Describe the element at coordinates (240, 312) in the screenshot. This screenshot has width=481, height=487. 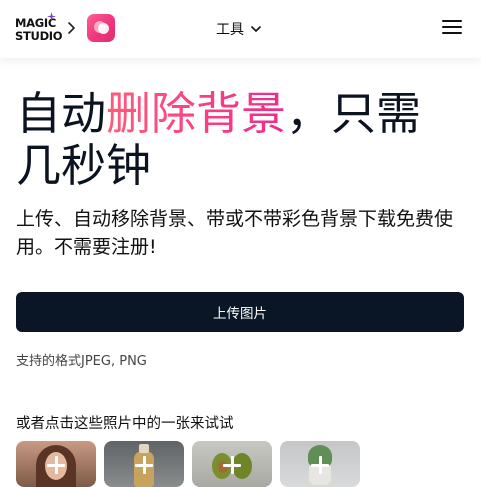
I see `upload-image-button: 上传图片` at that location.